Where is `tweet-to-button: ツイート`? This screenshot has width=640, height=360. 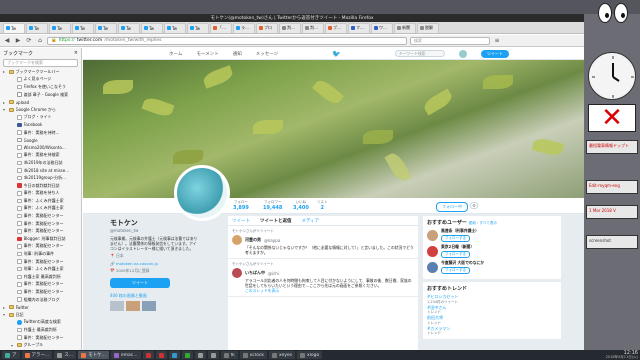
tweet-to-button: ツイート is located at coordinates (140, 283).